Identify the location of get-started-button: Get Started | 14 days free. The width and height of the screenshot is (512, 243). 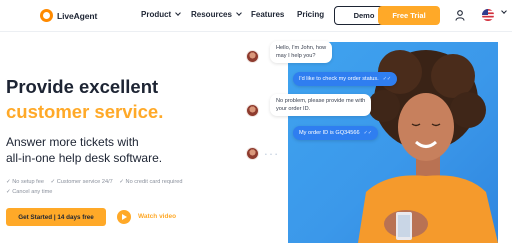
(56, 217).